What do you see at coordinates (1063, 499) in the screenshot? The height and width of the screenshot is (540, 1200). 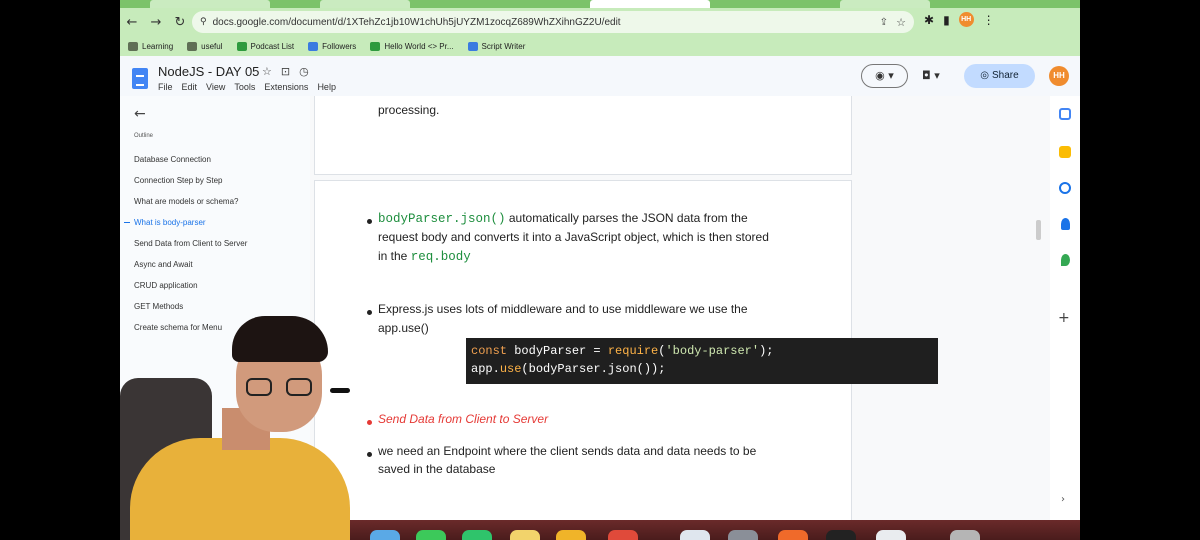 I see `chevron-right-icon: ›` at bounding box center [1063, 499].